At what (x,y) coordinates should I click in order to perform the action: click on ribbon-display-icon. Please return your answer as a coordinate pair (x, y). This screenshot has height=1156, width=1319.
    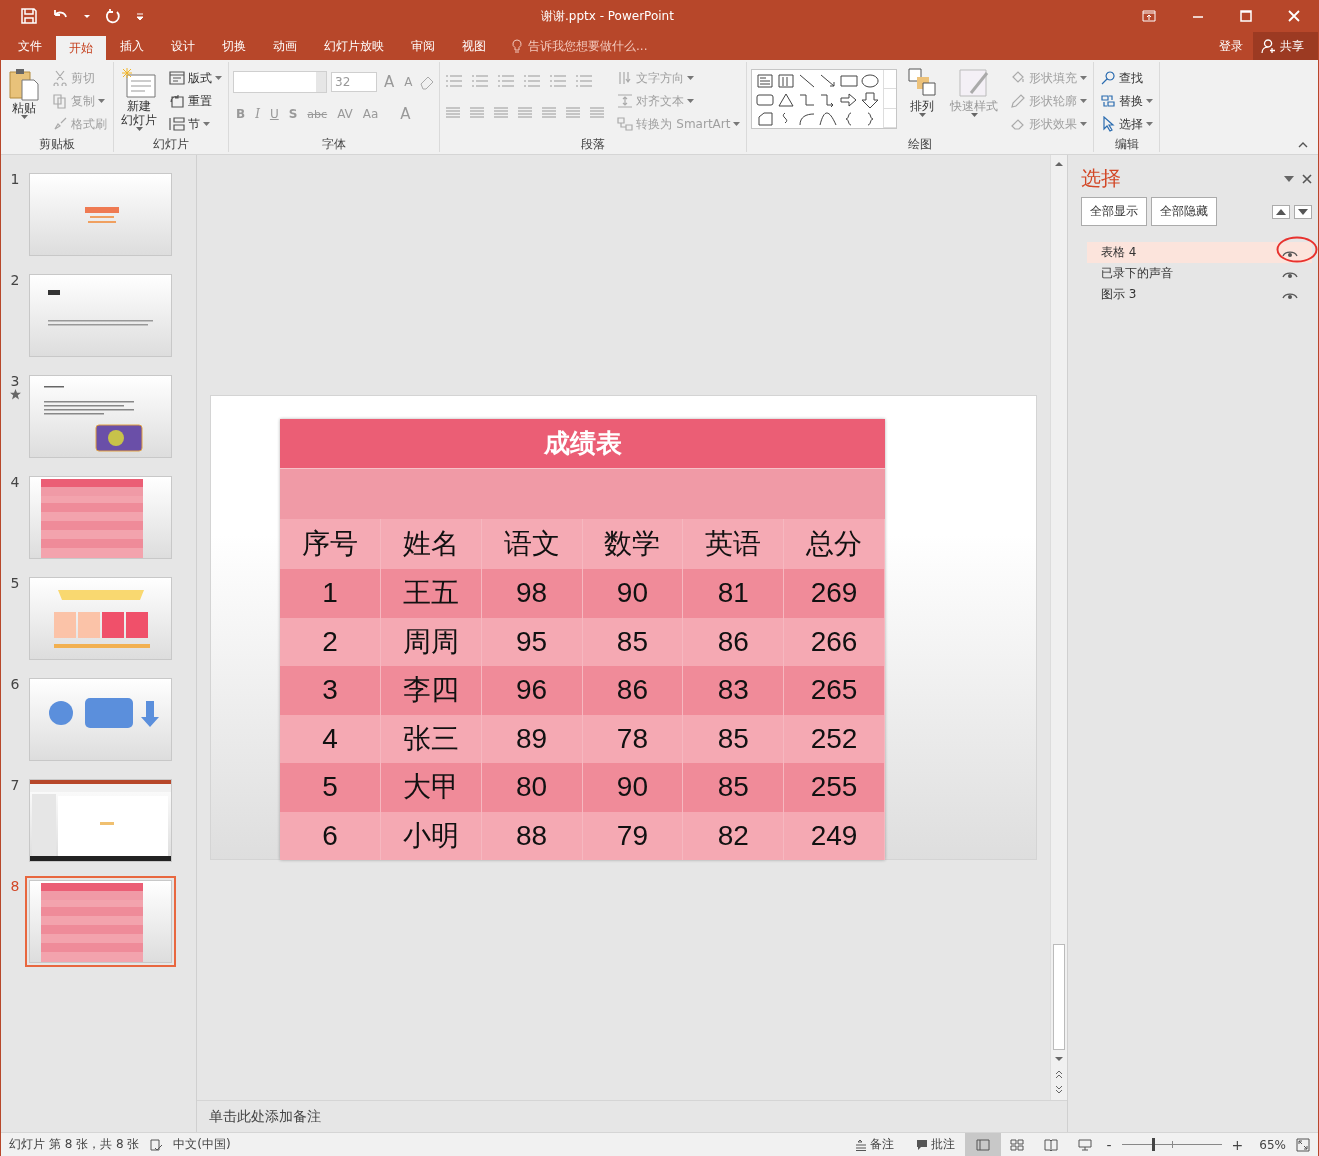
    Looking at the image, I should click on (1149, 16).